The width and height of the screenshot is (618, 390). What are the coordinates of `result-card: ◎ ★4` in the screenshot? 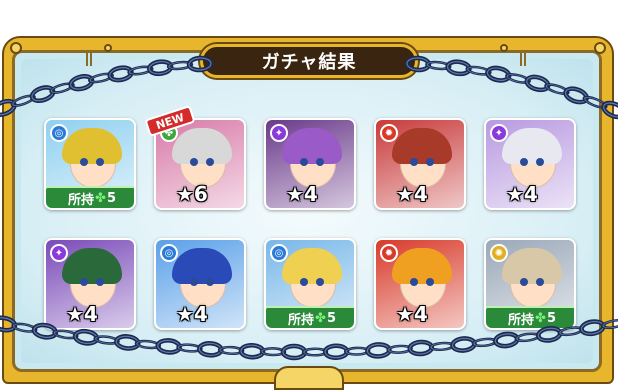 It's located at (200, 284).